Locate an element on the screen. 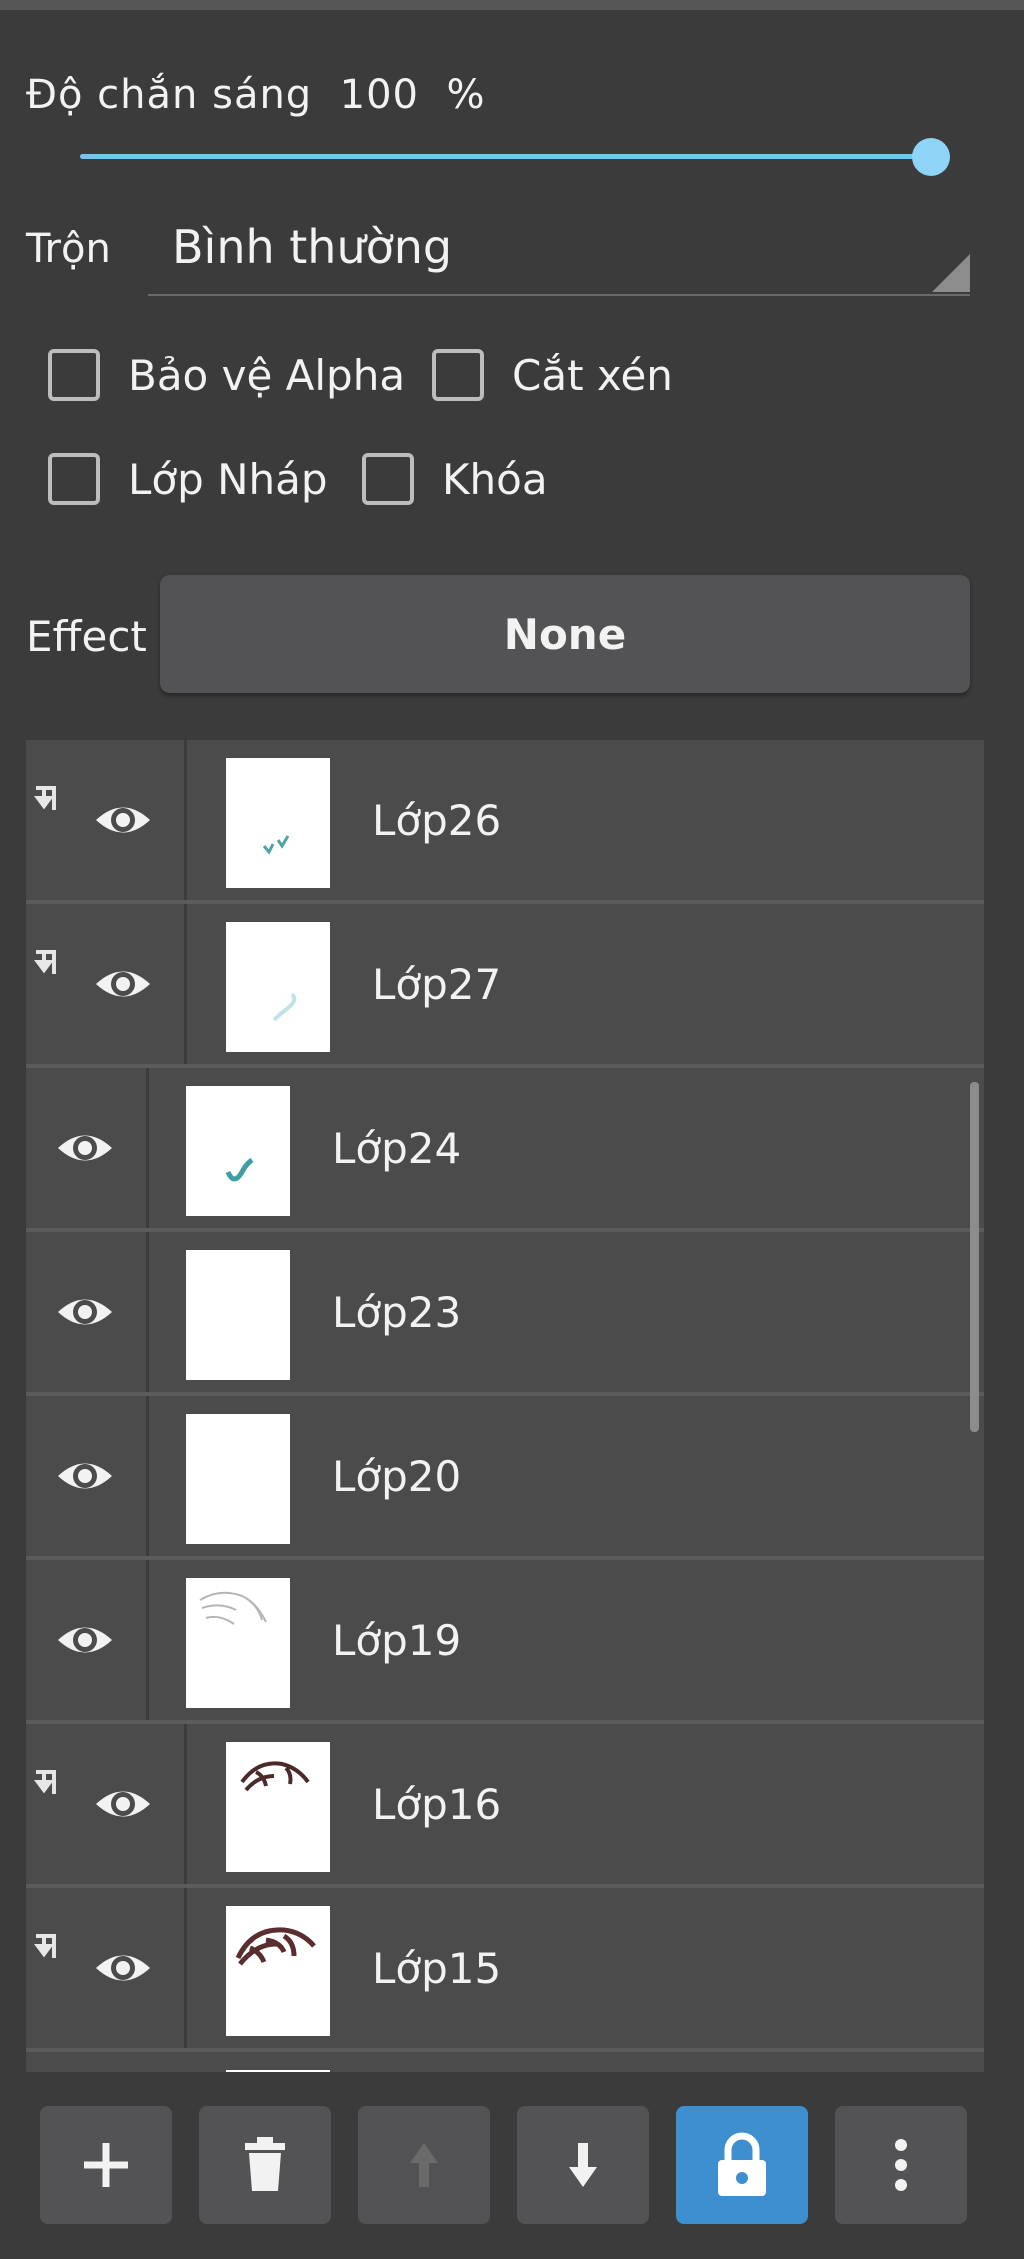 This screenshot has height=2259, width=1024. layer-toolbar is located at coordinates (512, 2179).